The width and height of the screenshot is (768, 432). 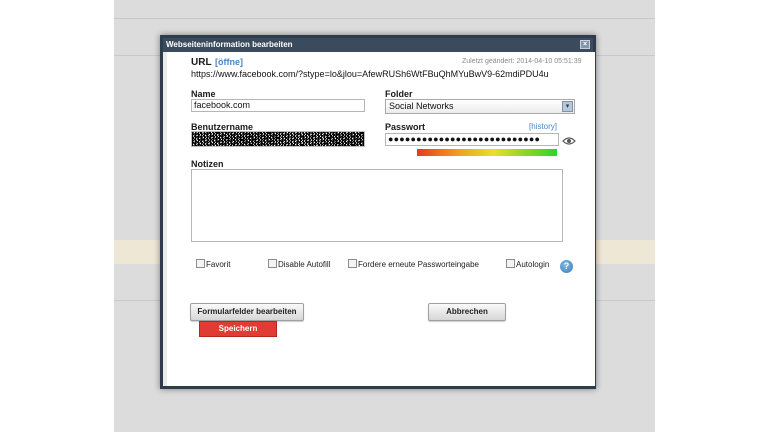 What do you see at coordinates (247, 312) in the screenshot?
I see `edit-form-fields-button: Formularfelder bearbeiten` at bounding box center [247, 312].